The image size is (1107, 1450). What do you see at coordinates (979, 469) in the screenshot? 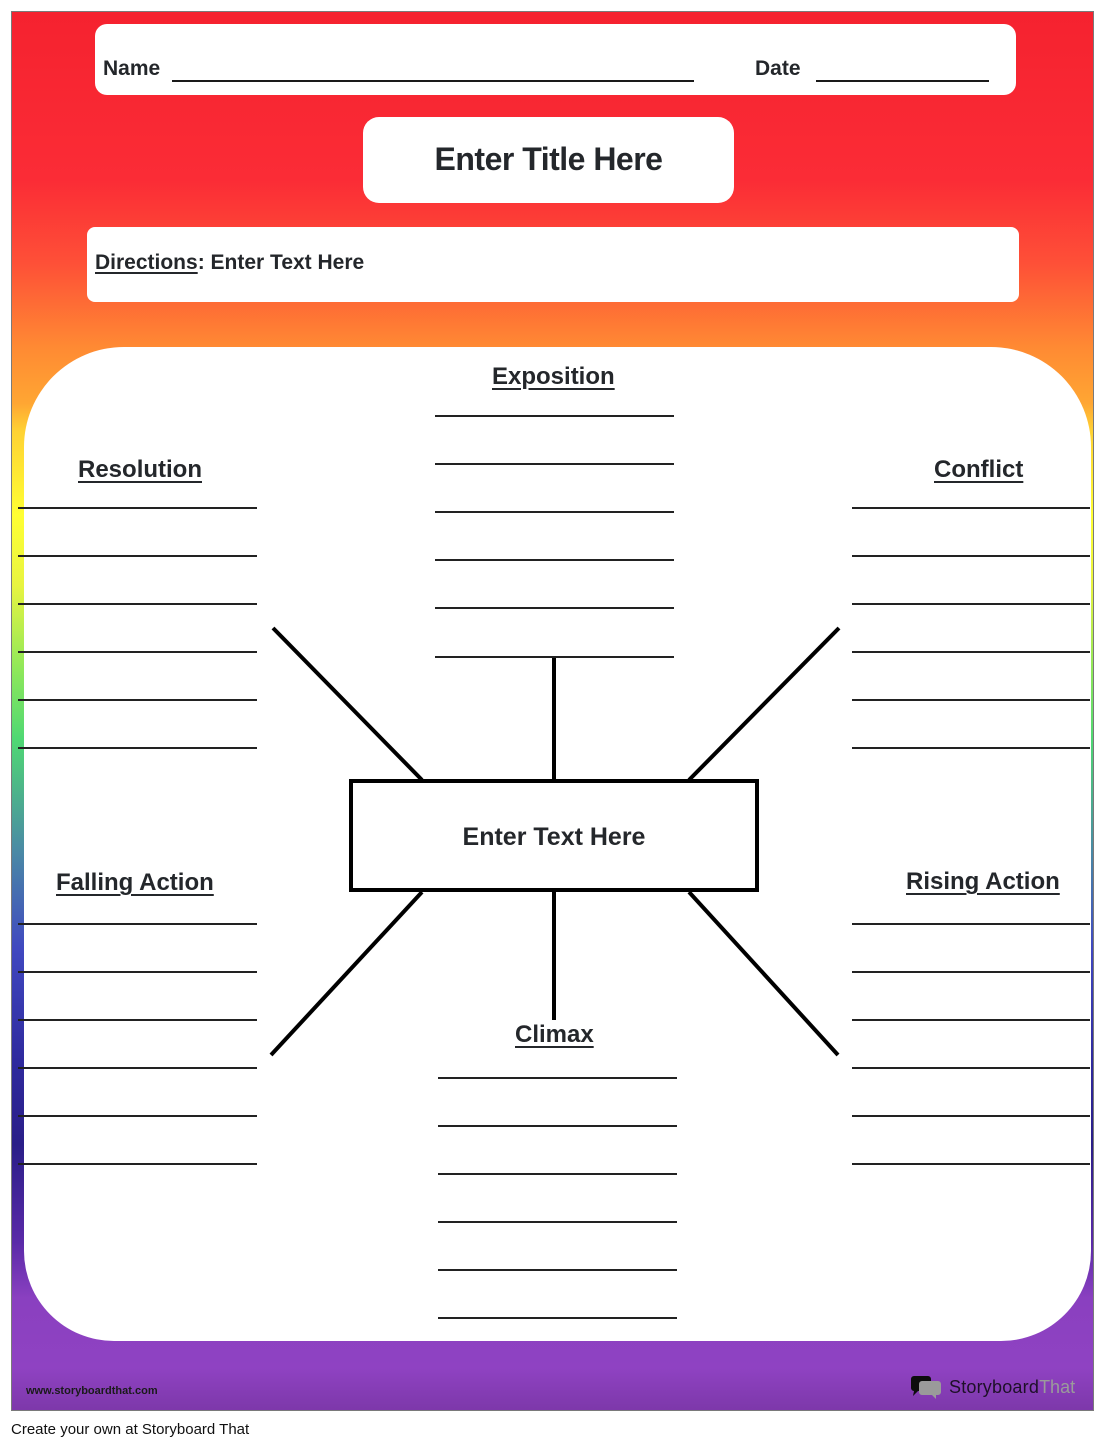
I see `conflict-heading: Conflict` at bounding box center [979, 469].